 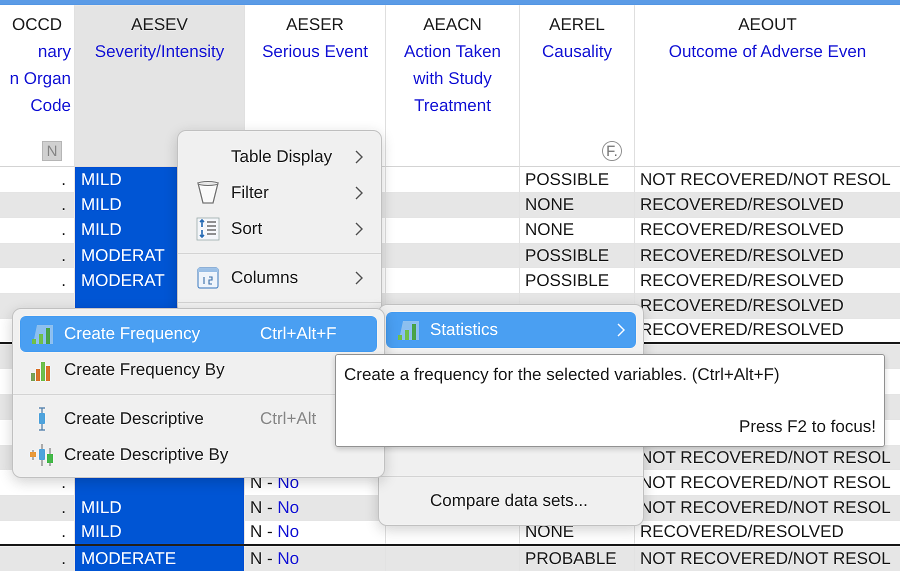 What do you see at coordinates (577, 52) in the screenshot?
I see `column-label: Causality` at bounding box center [577, 52].